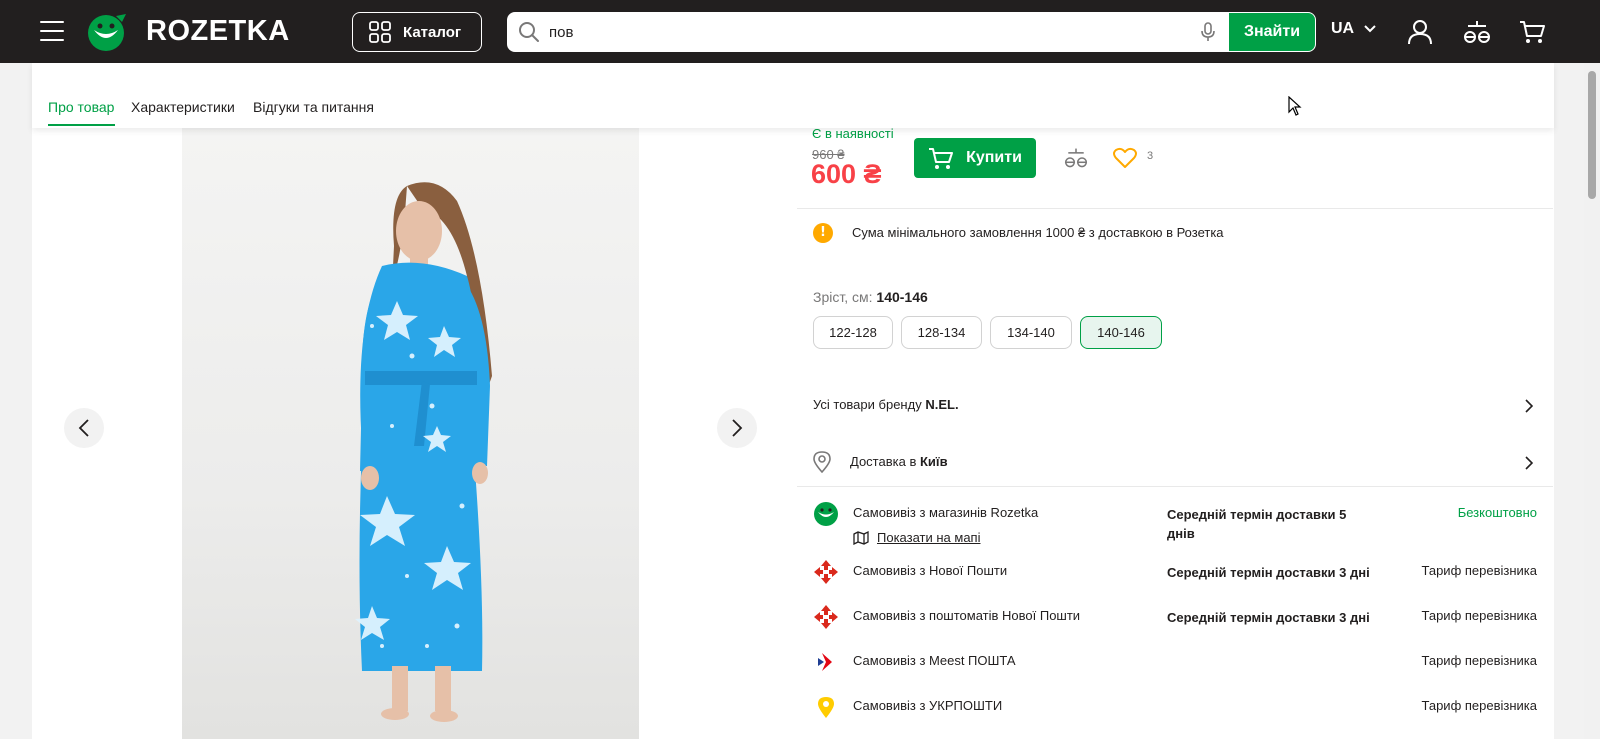 The width and height of the screenshot is (1600, 739). I want to click on delivery-option-name: Самовивіз з поштоматів Нової Пошти, so click(967, 615).